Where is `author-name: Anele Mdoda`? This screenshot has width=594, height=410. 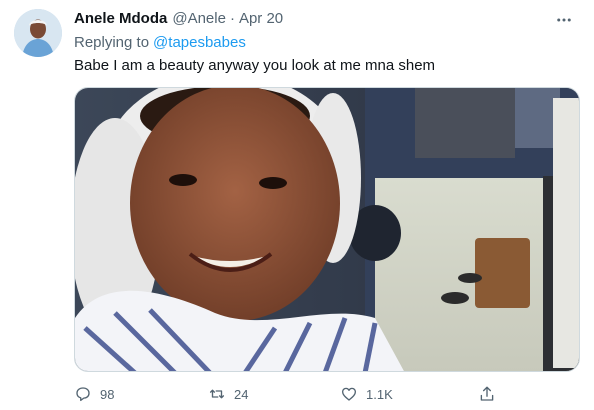
author-name: Anele Mdoda is located at coordinates (120, 18).